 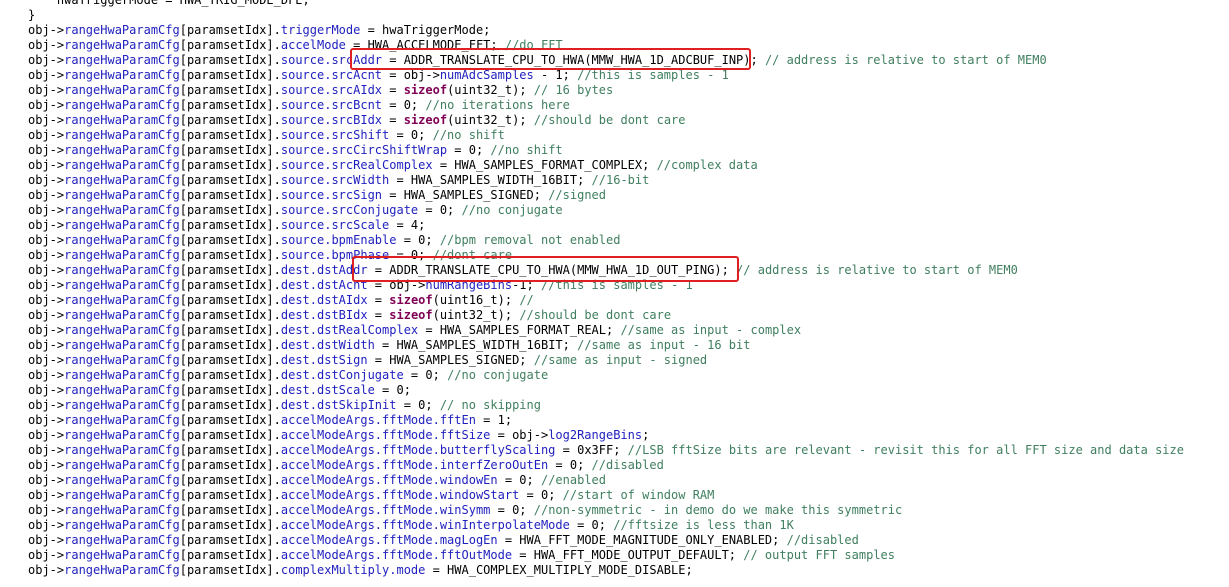 What do you see at coordinates (378, 420) in the screenshot?
I see `code-member: accelModeArgs.fftMode.fftEn` at bounding box center [378, 420].